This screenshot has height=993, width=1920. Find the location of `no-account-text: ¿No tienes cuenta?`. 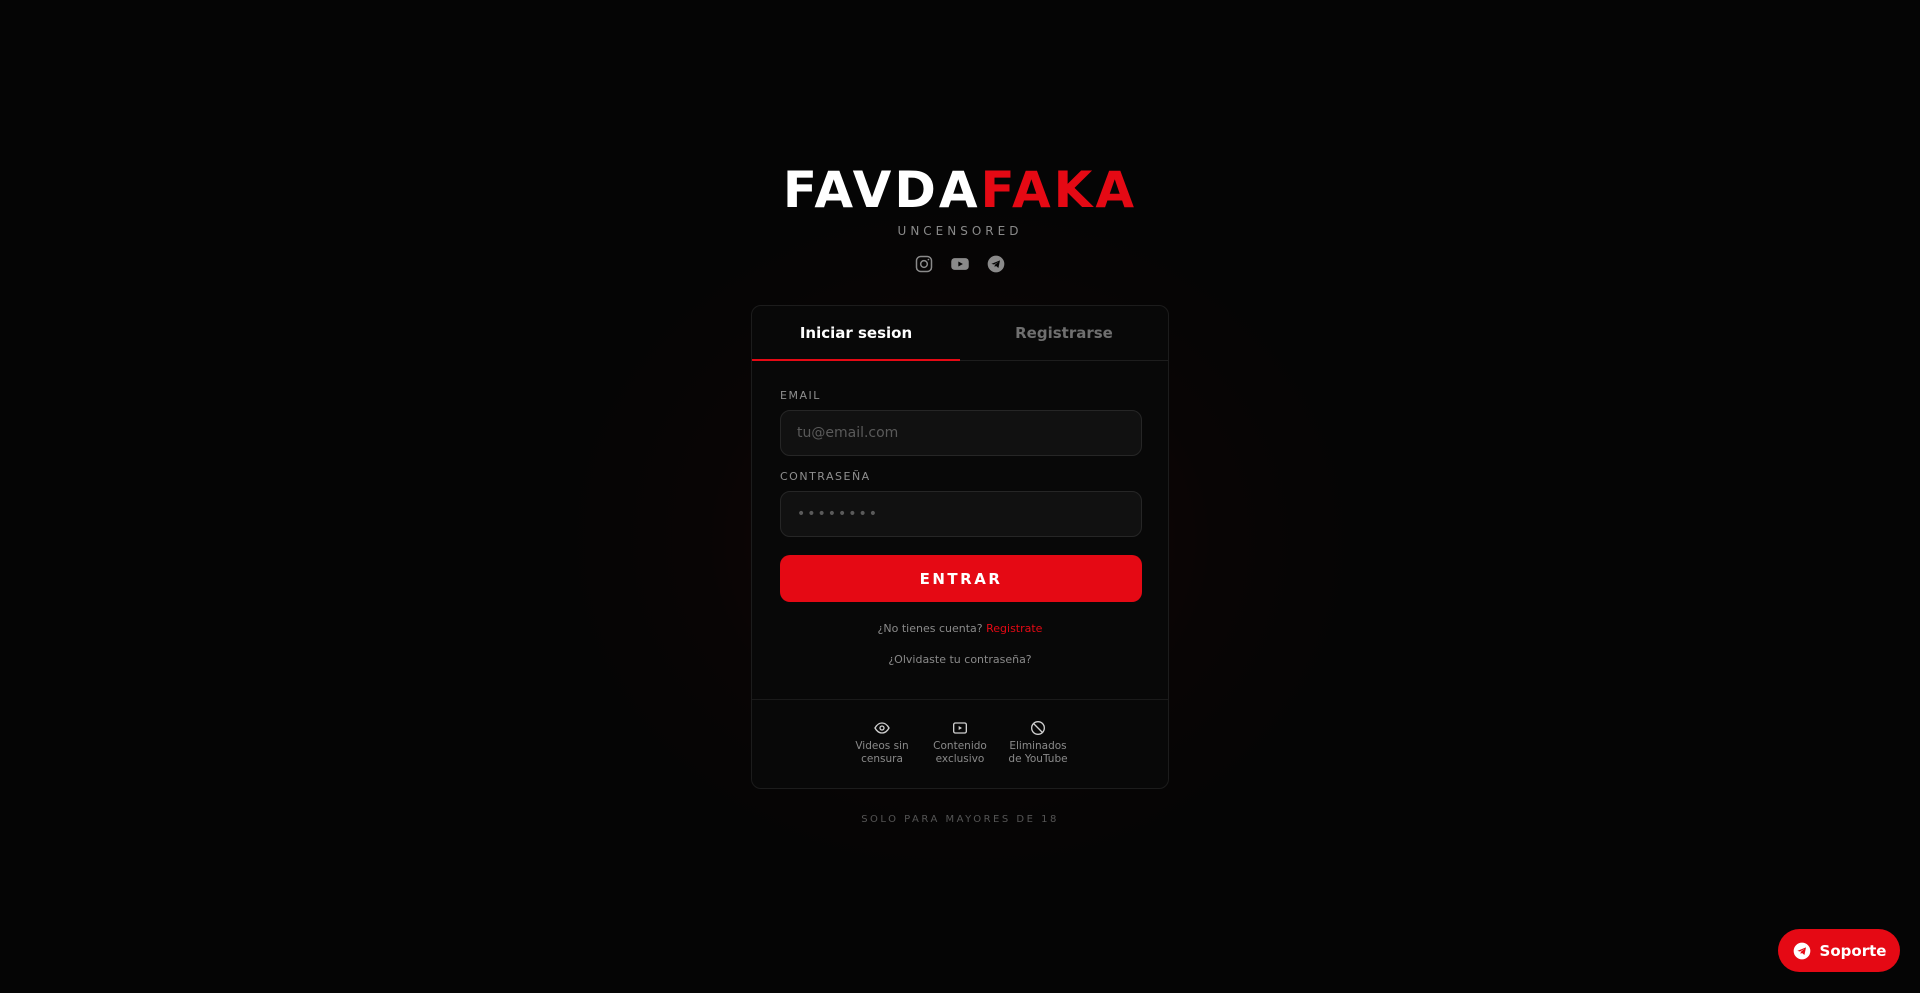

no-account-text: ¿No tienes cuenta? is located at coordinates (930, 628).